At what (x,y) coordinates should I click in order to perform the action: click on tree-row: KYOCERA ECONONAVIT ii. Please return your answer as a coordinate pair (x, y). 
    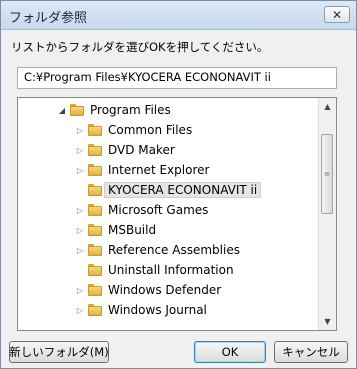
    Looking at the image, I should click on (168, 190).